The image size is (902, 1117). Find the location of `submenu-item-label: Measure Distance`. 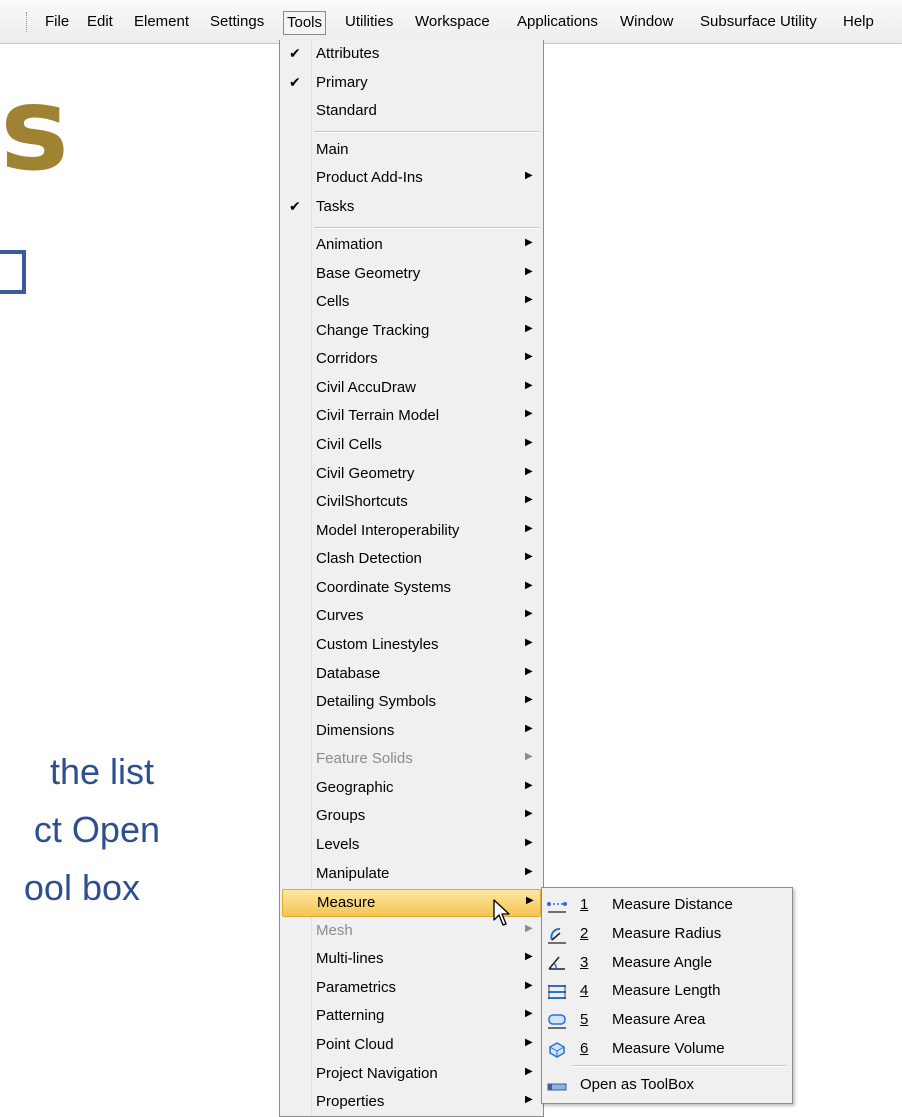

submenu-item-label: Measure Distance is located at coordinates (672, 904).